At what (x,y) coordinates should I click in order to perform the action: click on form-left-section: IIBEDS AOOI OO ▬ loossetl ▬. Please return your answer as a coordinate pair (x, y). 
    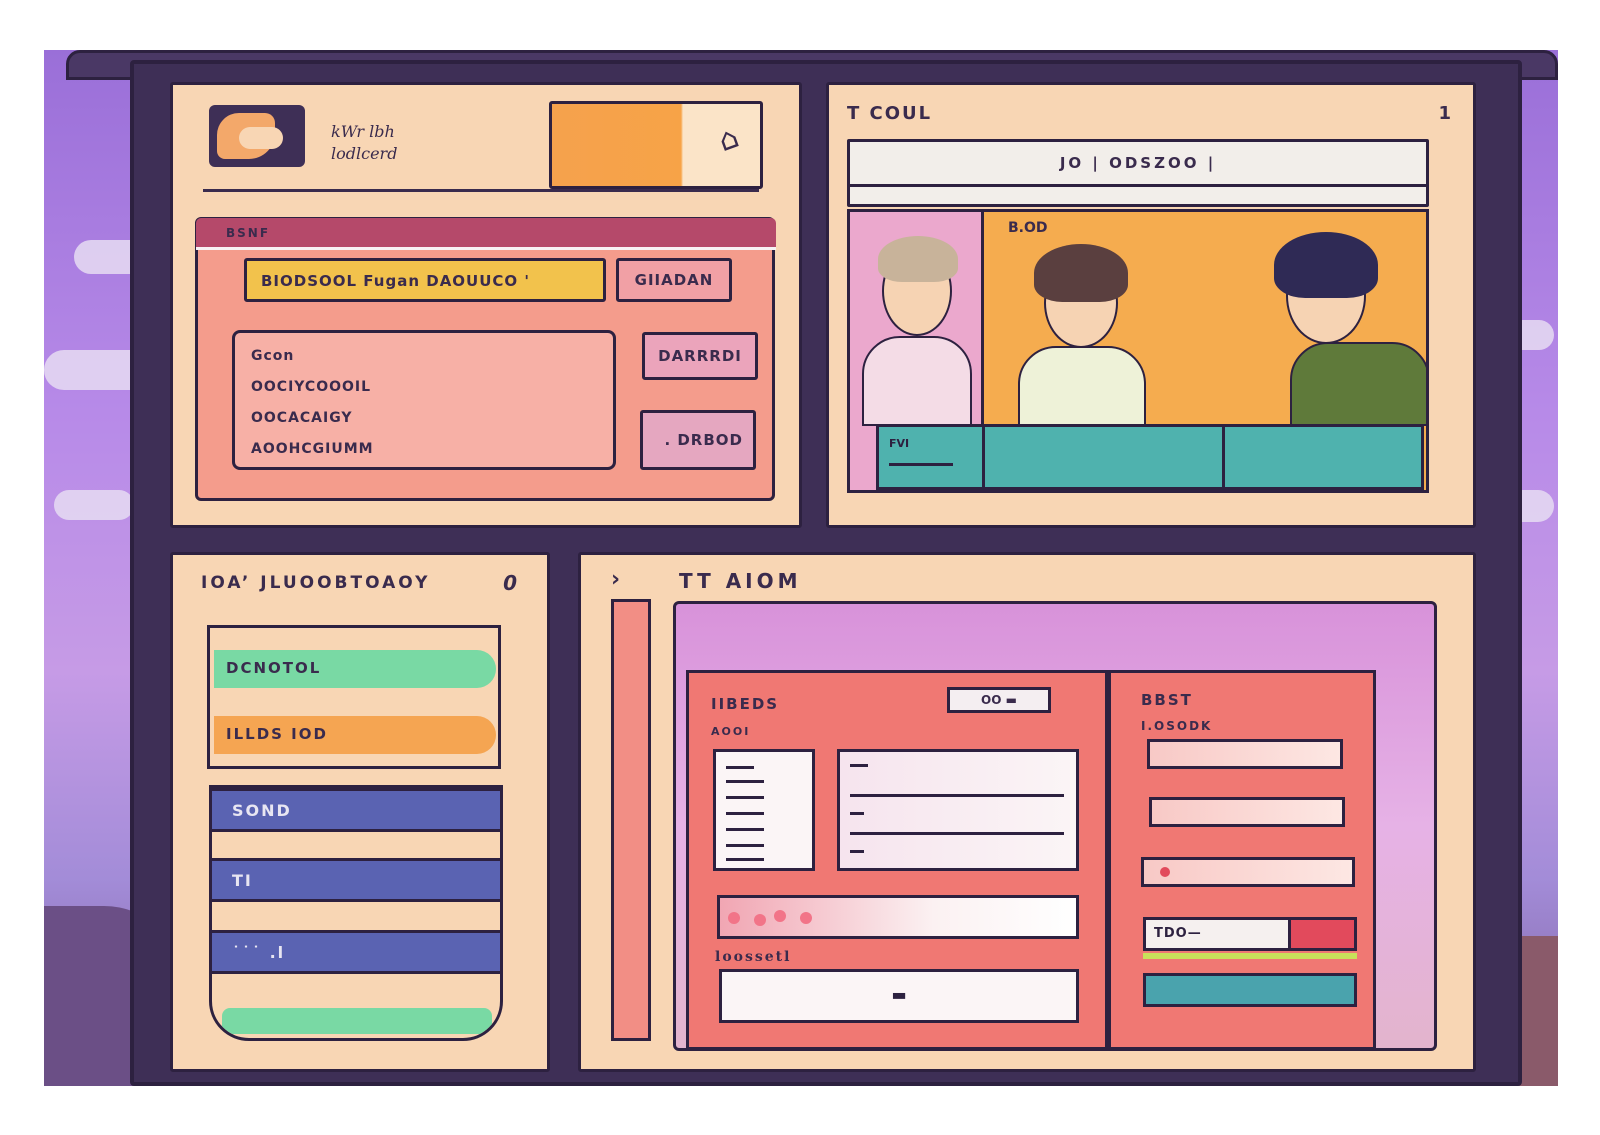
    Looking at the image, I should click on (897, 859).